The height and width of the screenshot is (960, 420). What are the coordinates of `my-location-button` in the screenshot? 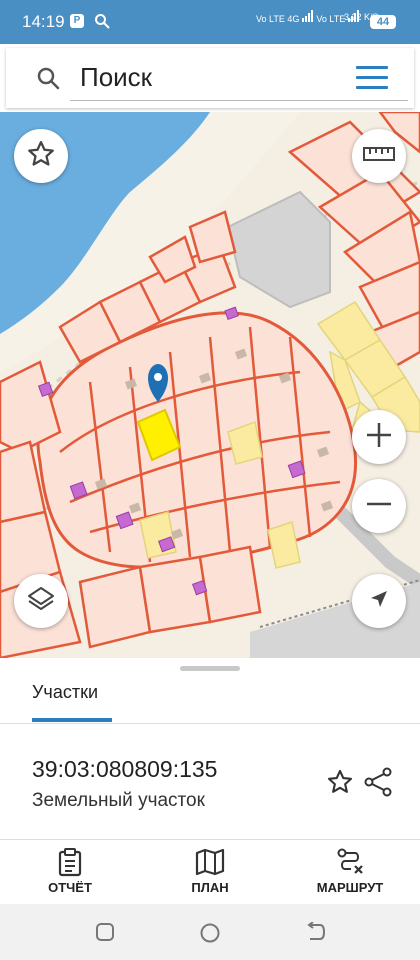 It's located at (379, 601).